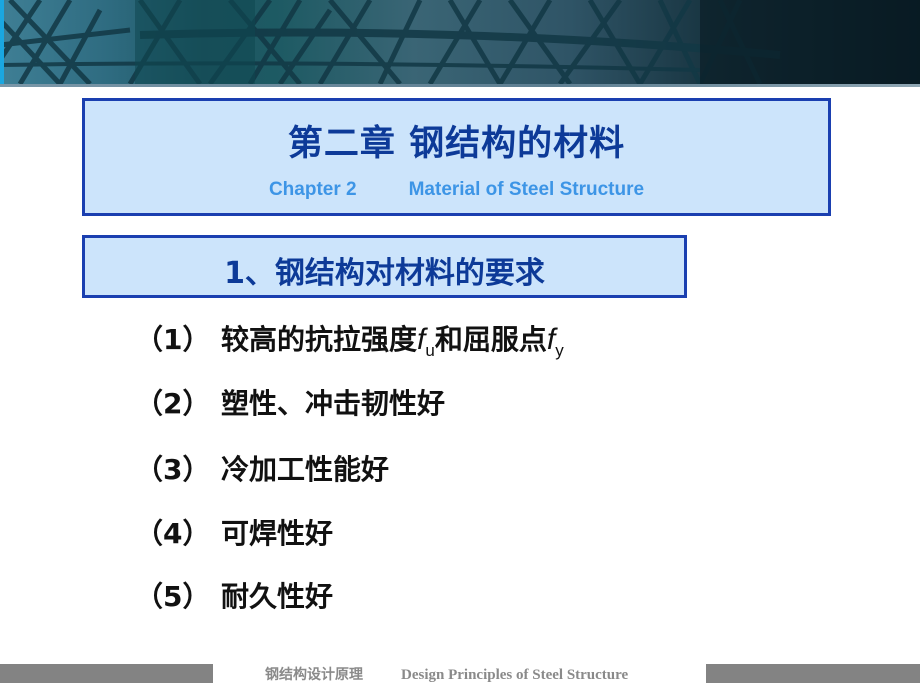 This screenshot has width=920, height=690. Describe the element at coordinates (515, 675) in the screenshot. I see `footer-course-english: Design Principles of Steel Structure` at that location.